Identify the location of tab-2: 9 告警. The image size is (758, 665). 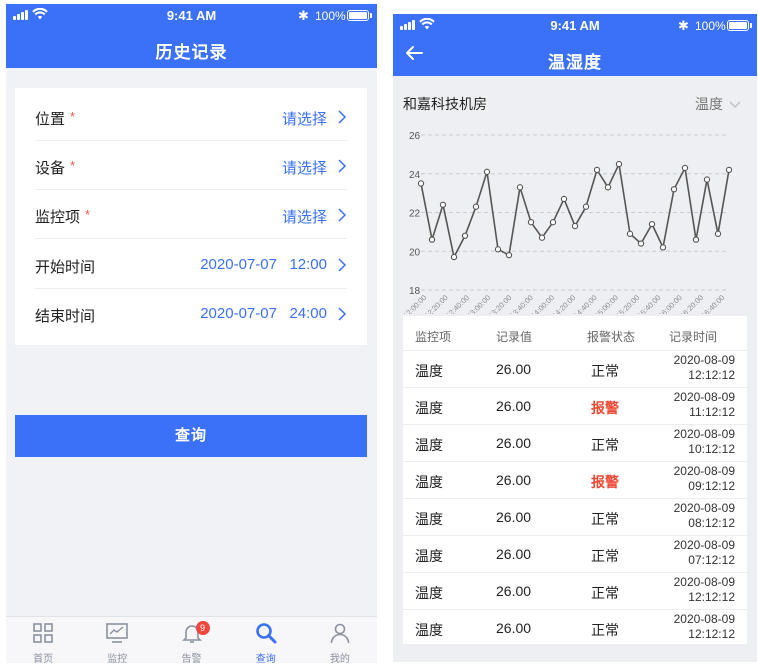
(191, 640).